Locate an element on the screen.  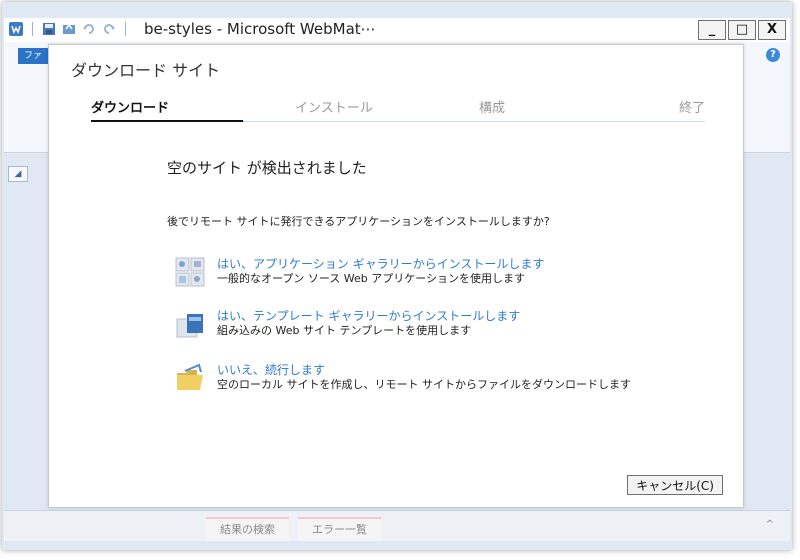
quick-access-toolbar is located at coordinates (69, 29).